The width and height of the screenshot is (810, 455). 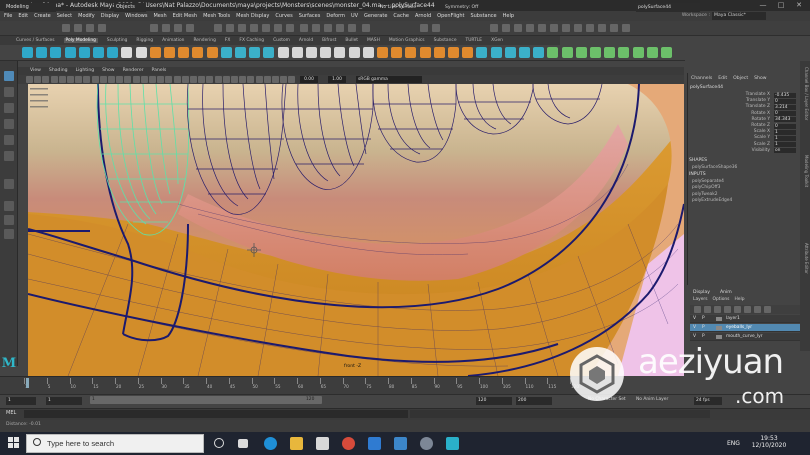 What do you see at coordinates (745, 131) in the screenshot?
I see `channel-attr-name: Scale X` at bounding box center [745, 131].